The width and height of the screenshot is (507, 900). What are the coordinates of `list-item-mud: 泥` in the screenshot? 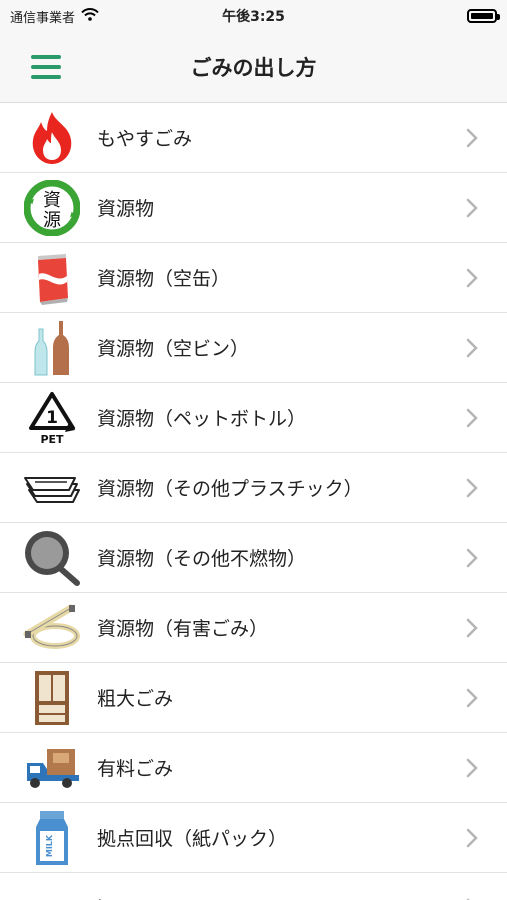 It's located at (253, 886).